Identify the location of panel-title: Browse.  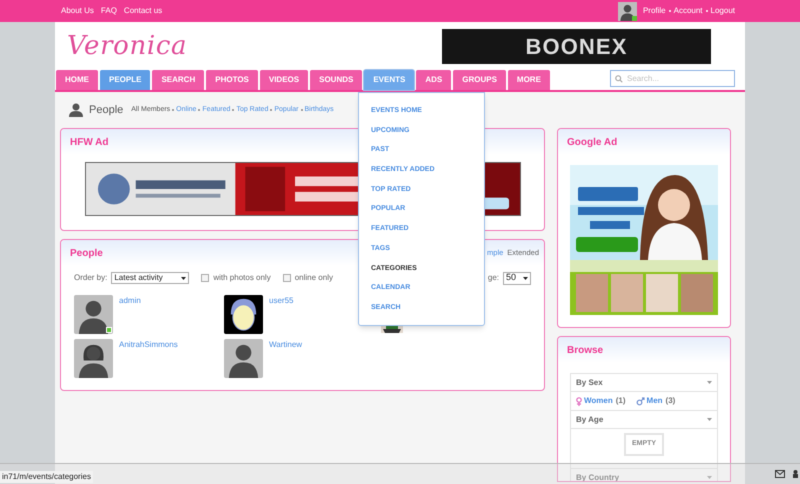
(585, 351).